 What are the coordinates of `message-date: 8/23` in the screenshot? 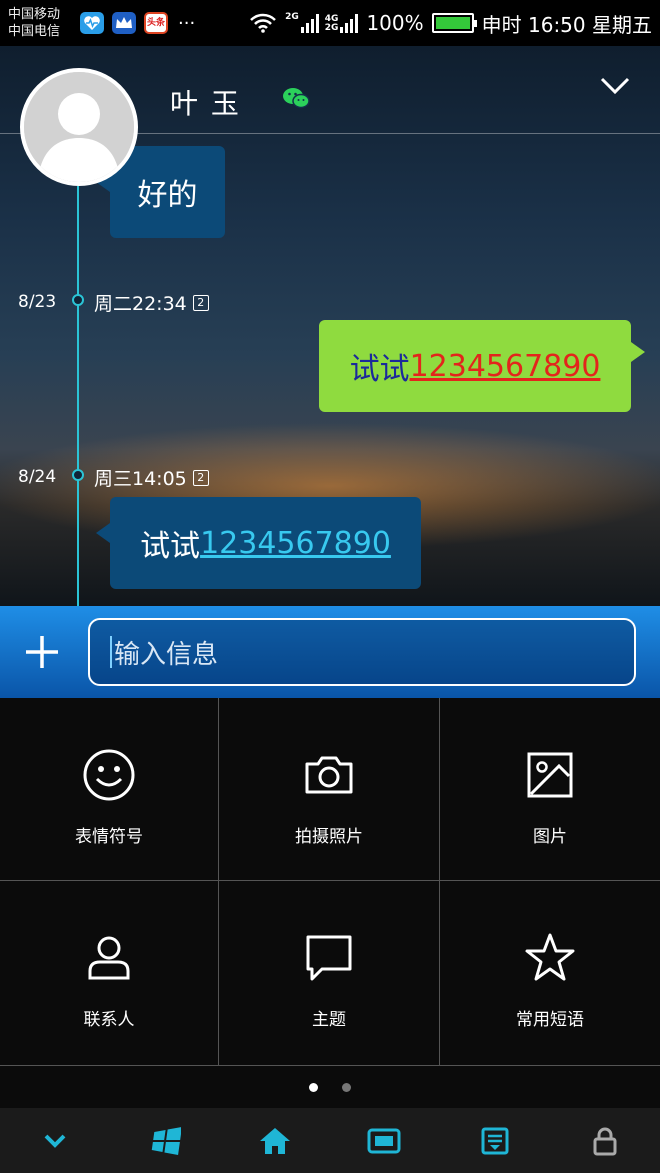 It's located at (37, 302).